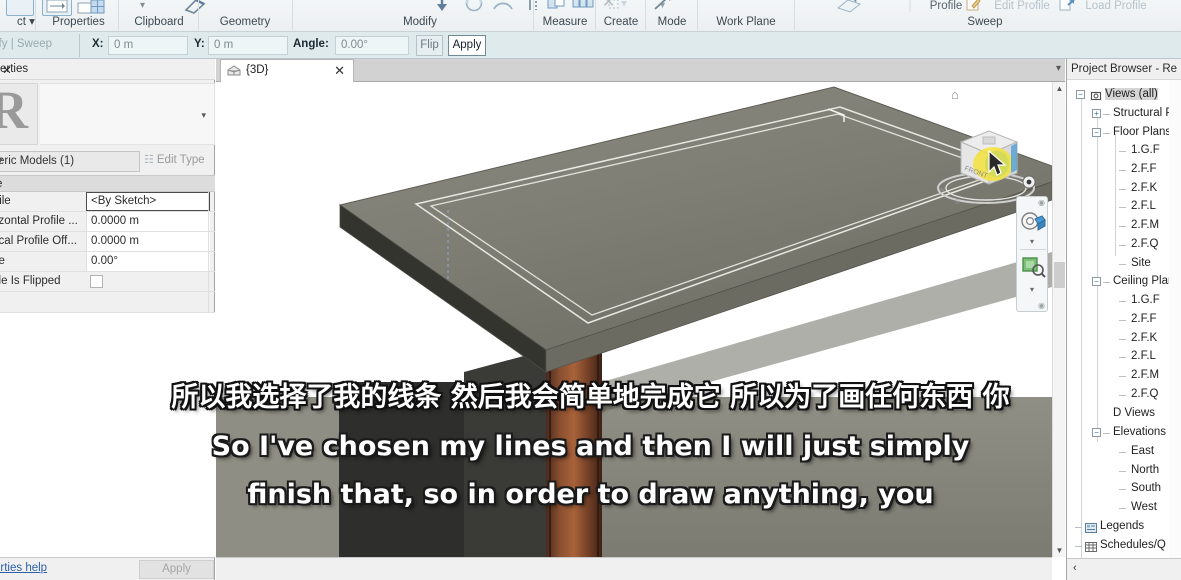  Describe the element at coordinates (1096, 113) in the screenshot. I see `expand-icon: +` at that location.